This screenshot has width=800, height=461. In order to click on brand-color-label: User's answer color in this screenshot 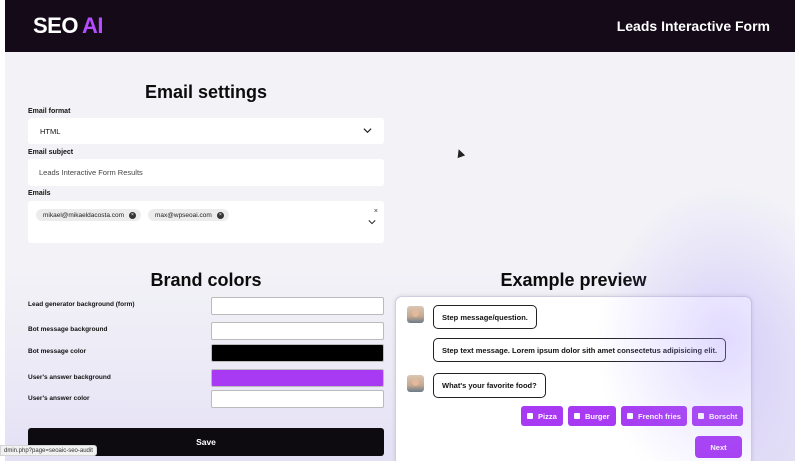, I will do `click(59, 398)`.